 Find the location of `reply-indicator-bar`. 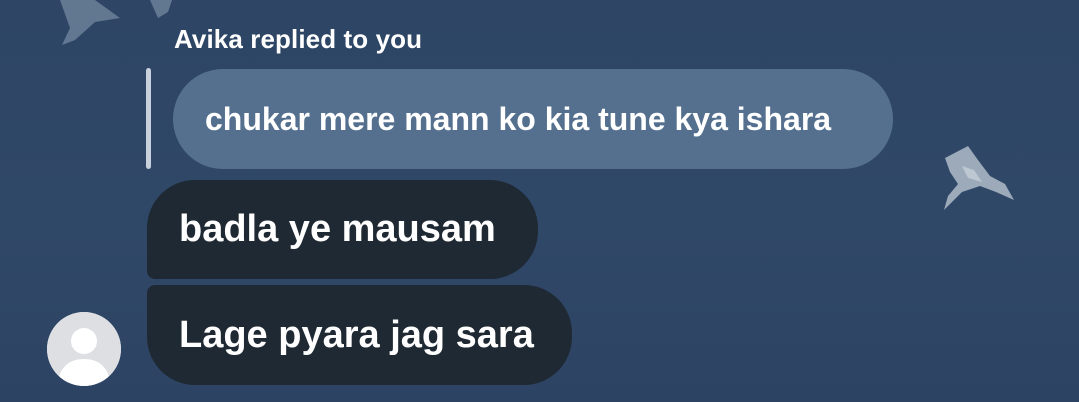

reply-indicator-bar is located at coordinates (148, 118).